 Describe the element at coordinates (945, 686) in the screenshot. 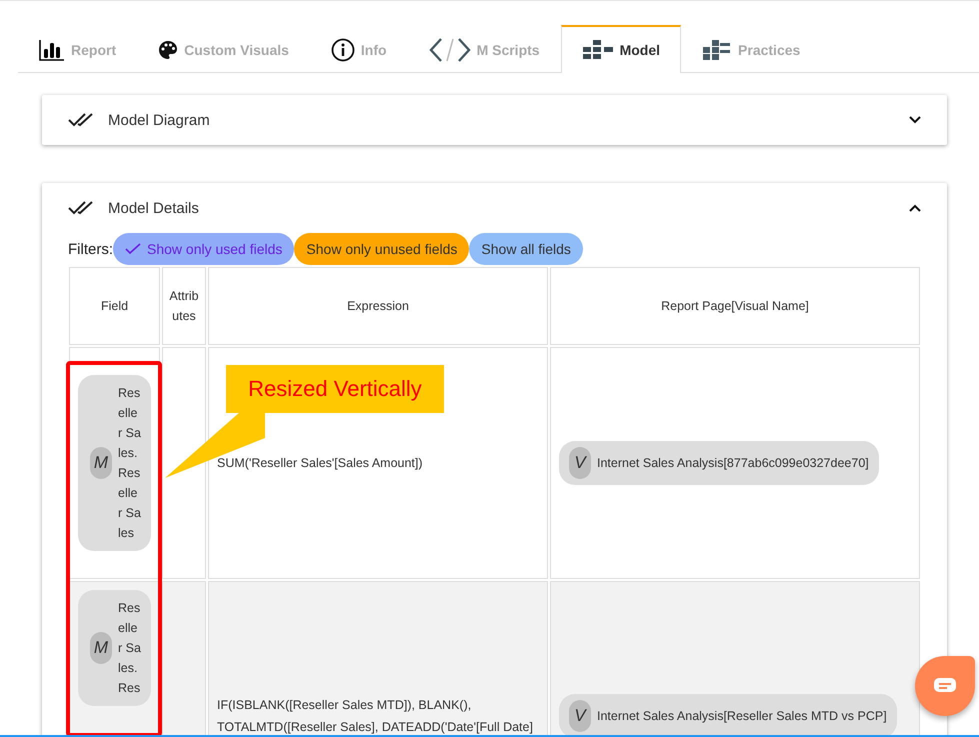

I see `chat-bubble-icon` at that location.